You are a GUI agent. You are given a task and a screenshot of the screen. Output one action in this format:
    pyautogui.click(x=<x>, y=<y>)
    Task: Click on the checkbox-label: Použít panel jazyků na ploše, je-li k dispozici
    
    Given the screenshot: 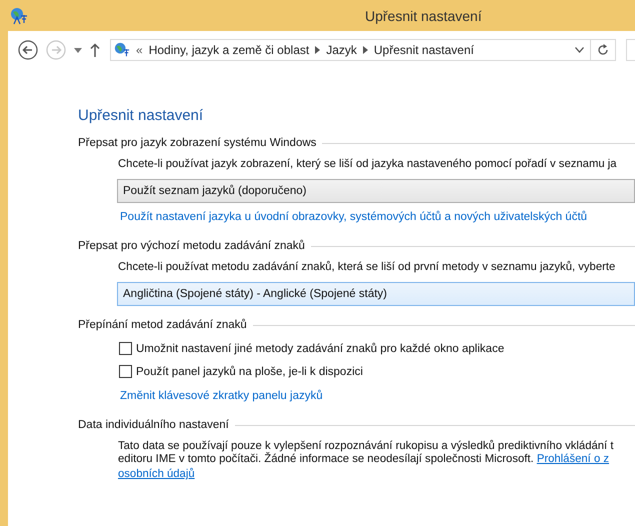 What is the action you would take?
    pyautogui.click(x=249, y=372)
    